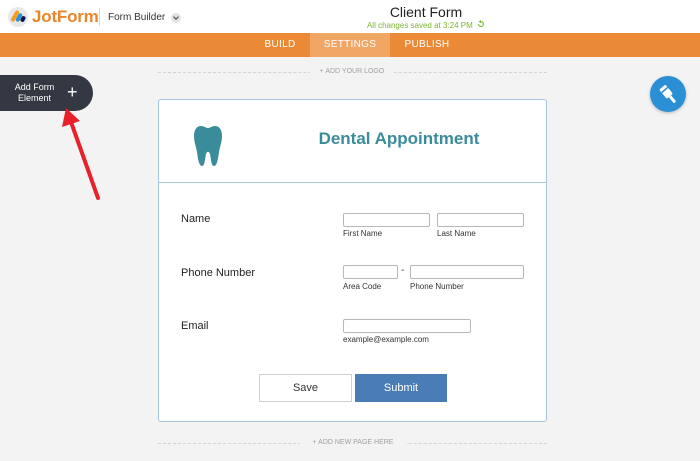  What do you see at coordinates (386, 220) in the screenshot?
I see `first-name-input` at bounding box center [386, 220].